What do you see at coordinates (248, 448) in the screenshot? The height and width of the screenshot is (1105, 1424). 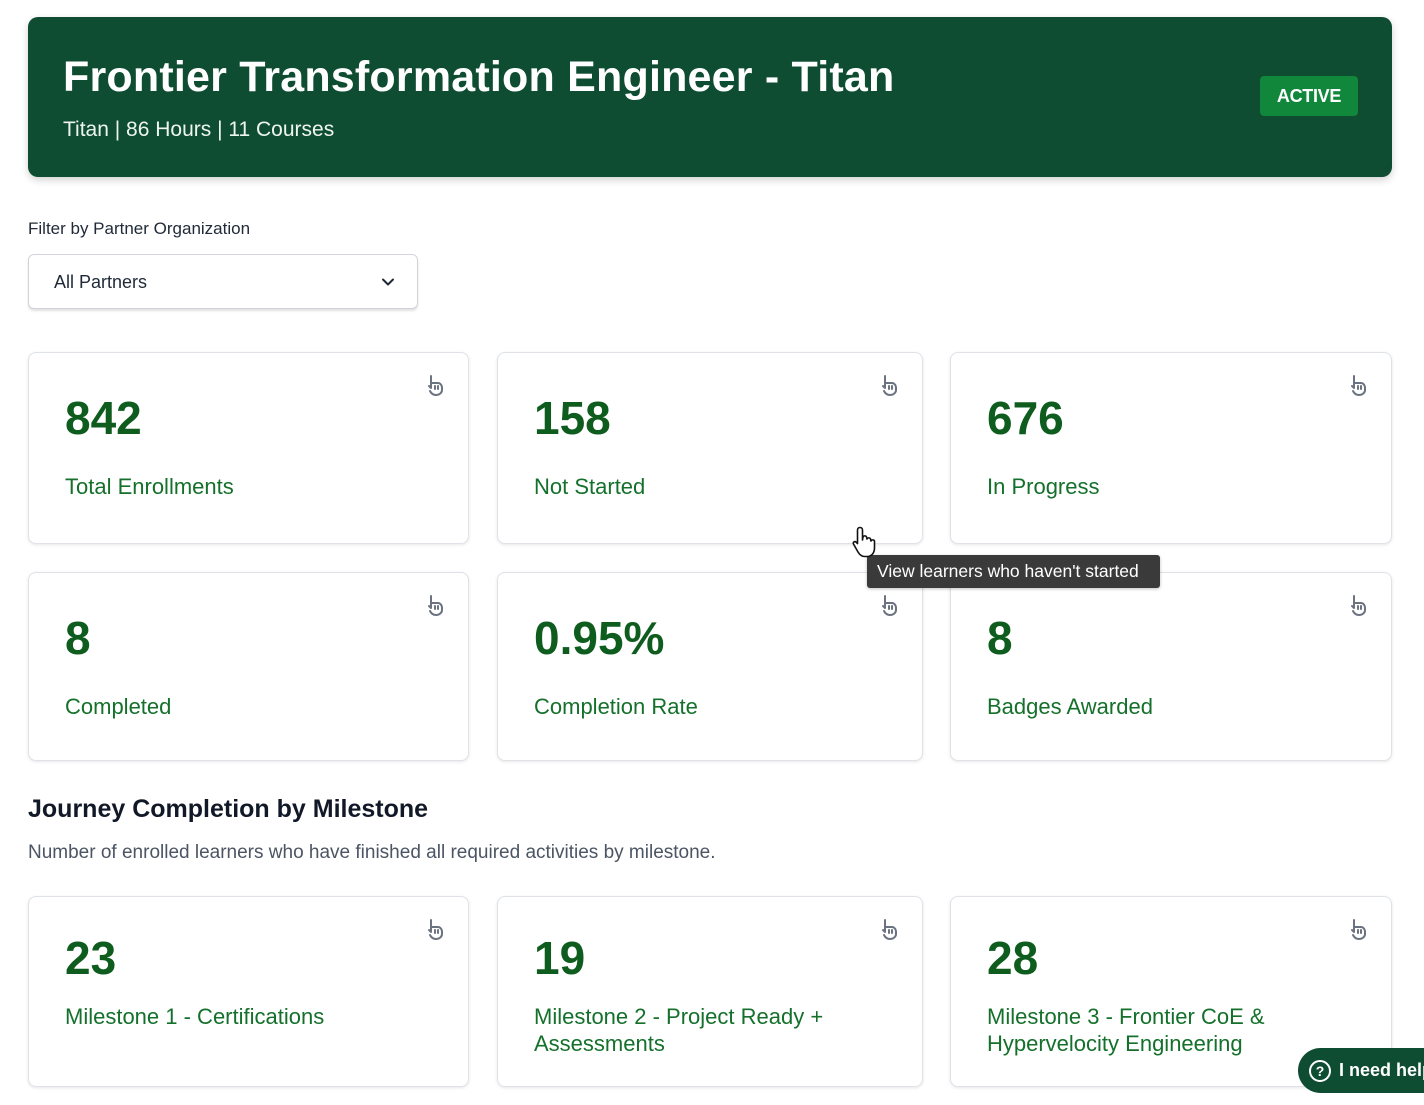 I see `stat-card-total-enrollments: 842 Total Enrollments` at bounding box center [248, 448].